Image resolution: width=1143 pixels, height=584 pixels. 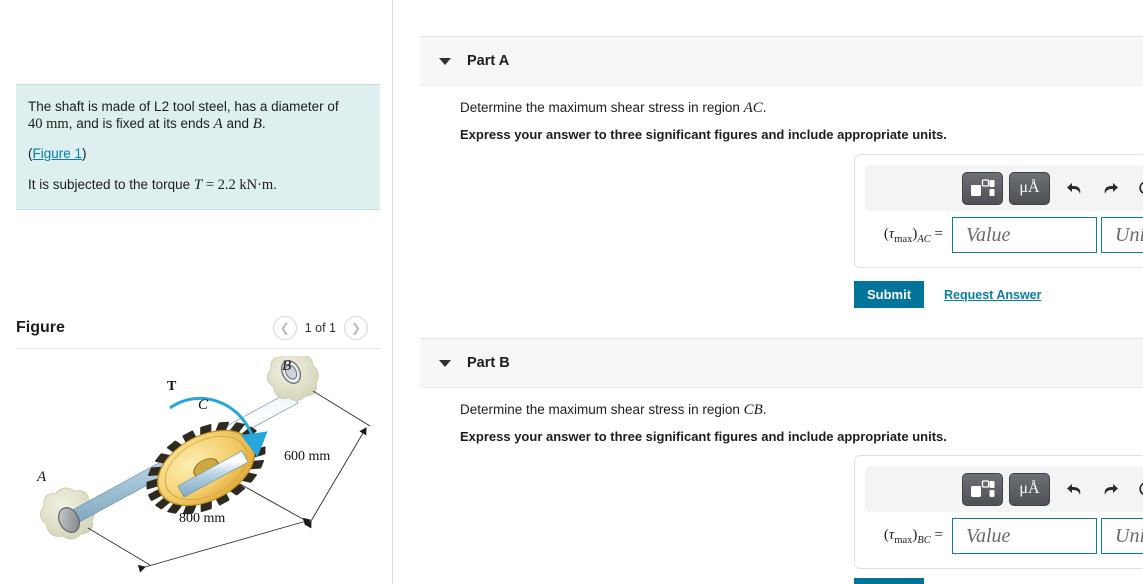 What do you see at coordinates (172, 386) in the screenshot?
I see `label-T: T` at bounding box center [172, 386].